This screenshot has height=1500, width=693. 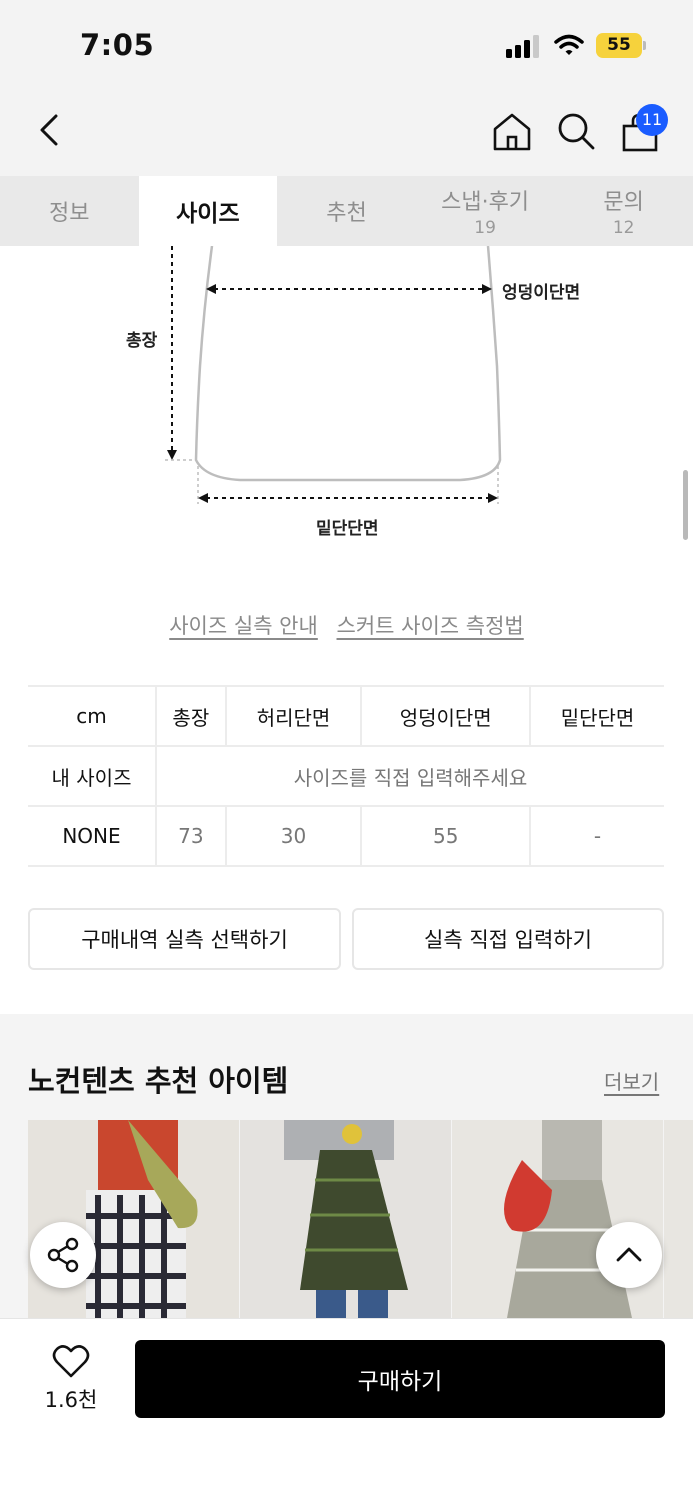 I want to click on tab-snap-review: 스냅·후기 19, so click(x=485, y=211).